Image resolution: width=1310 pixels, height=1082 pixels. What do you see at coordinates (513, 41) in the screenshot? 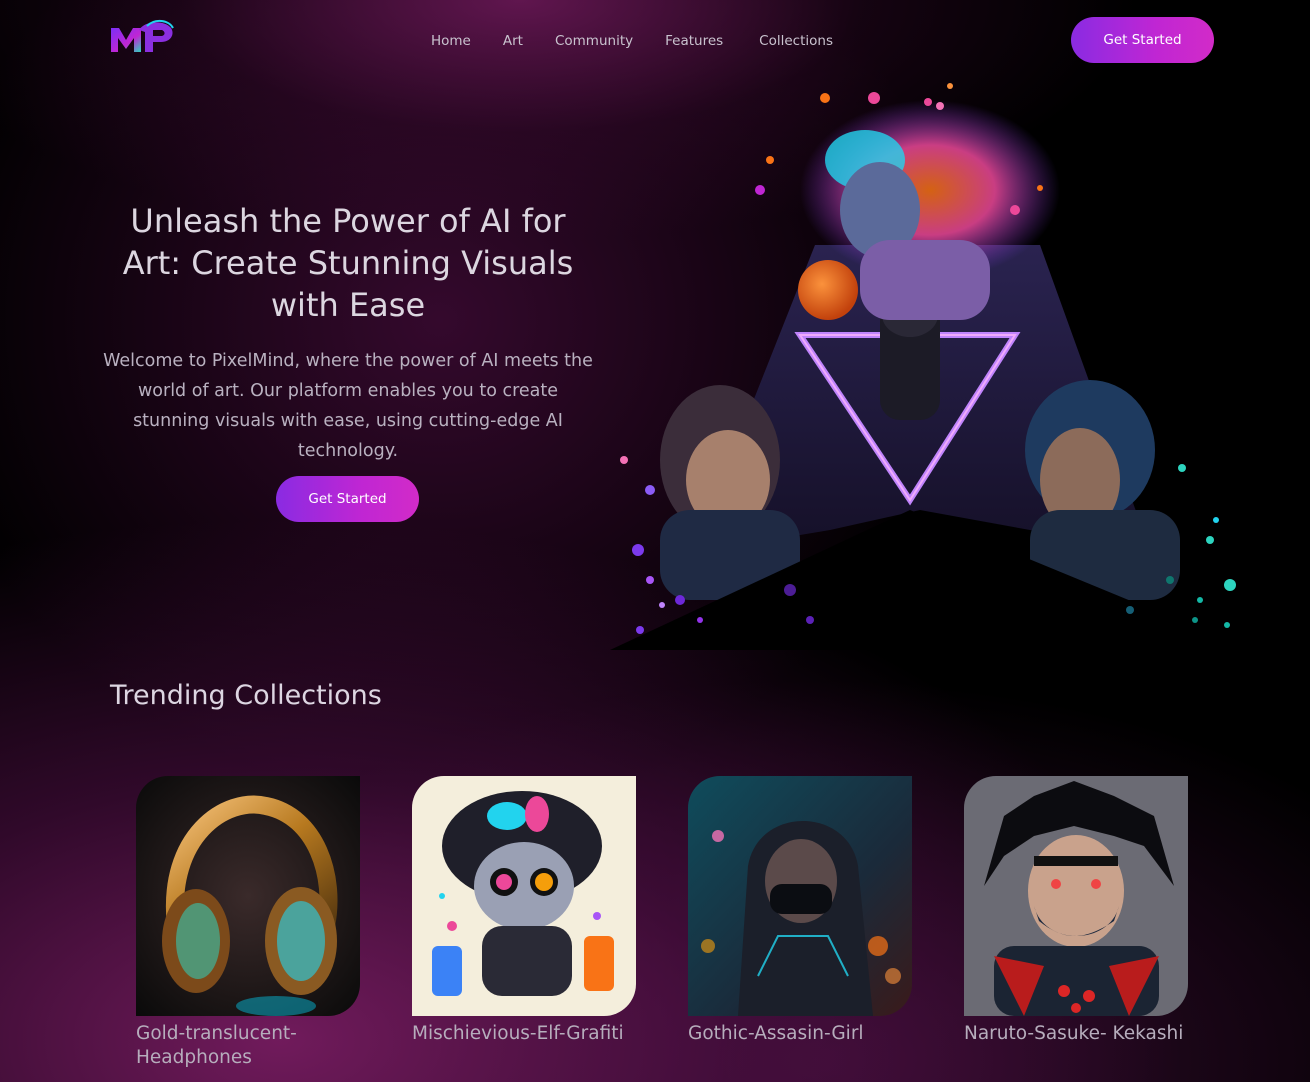
I see `nav-link-art: Art` at bounding box center [513, 41].